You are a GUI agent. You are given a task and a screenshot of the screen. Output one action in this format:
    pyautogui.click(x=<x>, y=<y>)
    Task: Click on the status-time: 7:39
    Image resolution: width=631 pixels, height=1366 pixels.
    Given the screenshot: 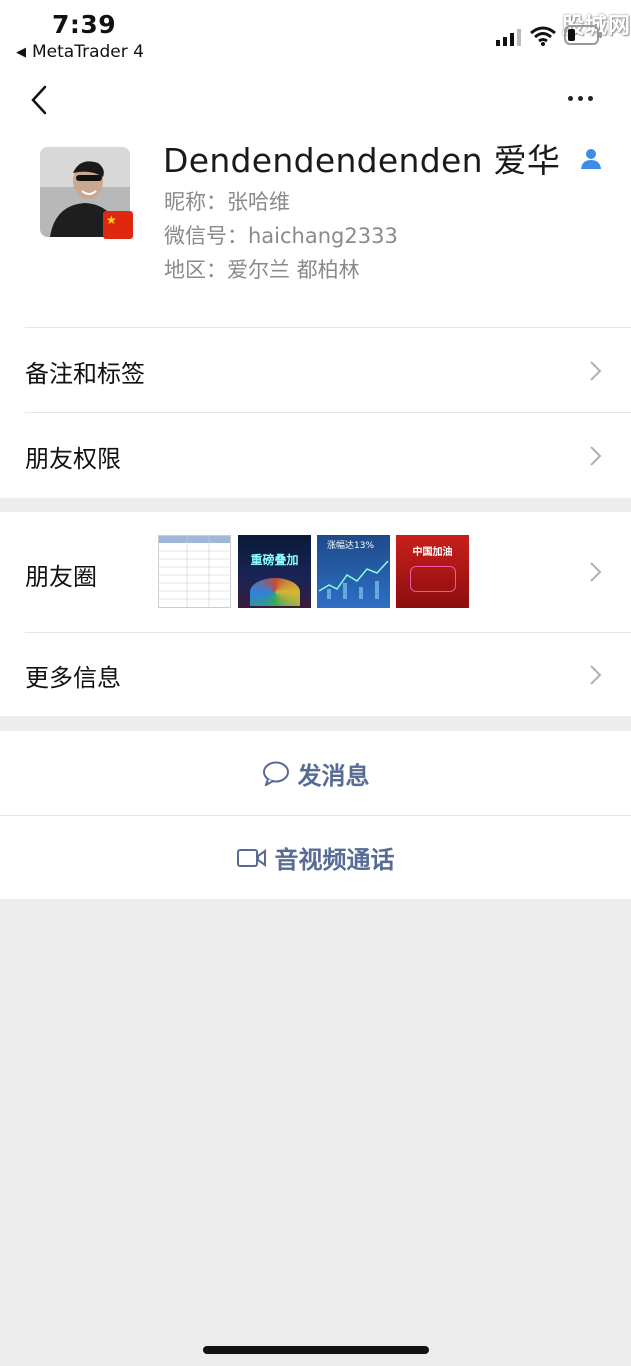 What is the action you would take?
    pyautogui.click(x=84, y=24)
    